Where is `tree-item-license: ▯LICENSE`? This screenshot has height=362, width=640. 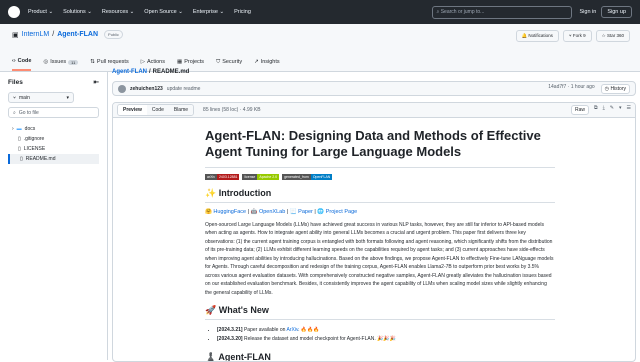
tree-item-license: ▯LICENSE is located at coordinates (53, 149).